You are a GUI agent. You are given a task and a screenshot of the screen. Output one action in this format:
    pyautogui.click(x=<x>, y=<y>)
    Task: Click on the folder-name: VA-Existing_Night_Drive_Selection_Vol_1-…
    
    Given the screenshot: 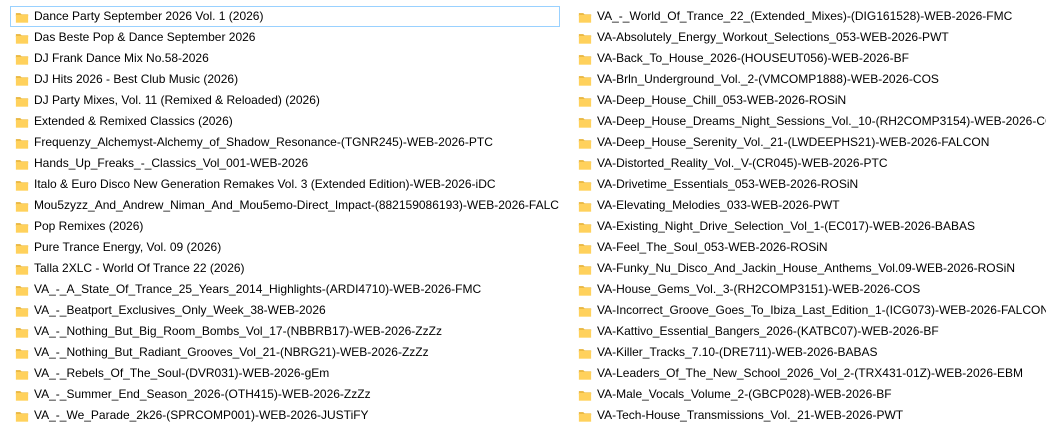 What is the action you would take?
    pyautogui.click(x=786, y=226)
    